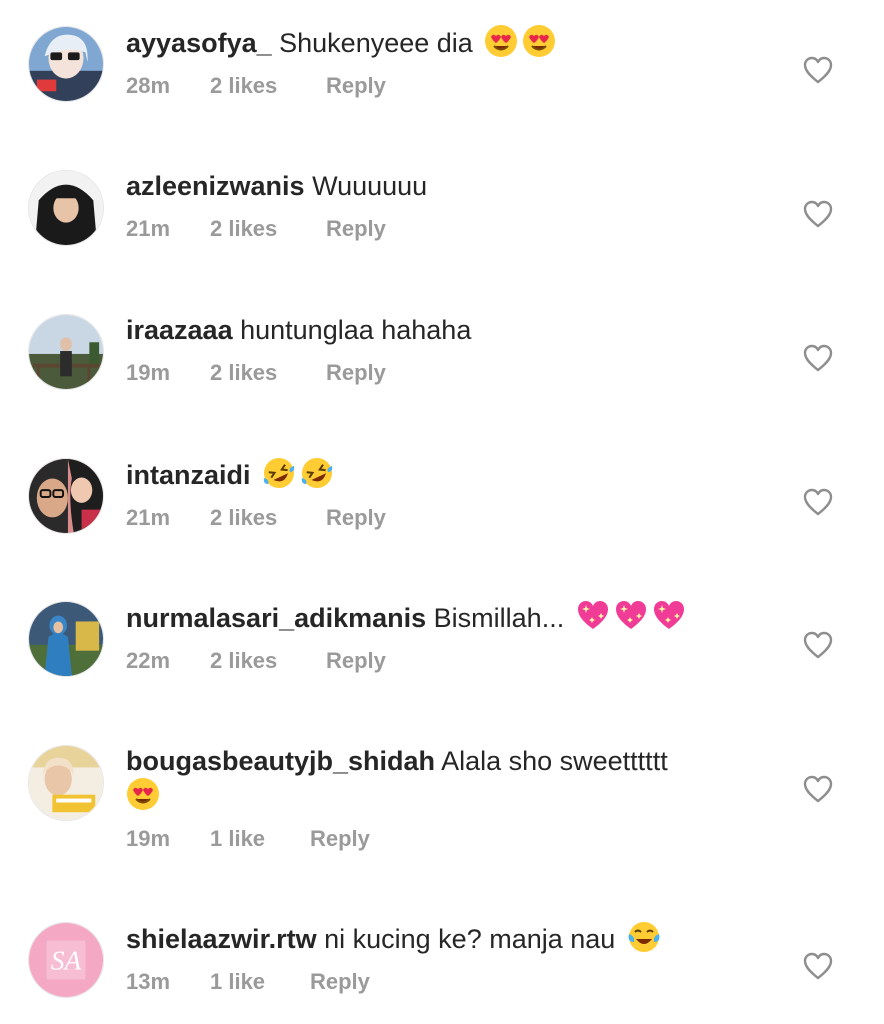  Describe the element at coordinates (426, 474) in the screenshot. I see `comment-line: intanzaidi` at that location.